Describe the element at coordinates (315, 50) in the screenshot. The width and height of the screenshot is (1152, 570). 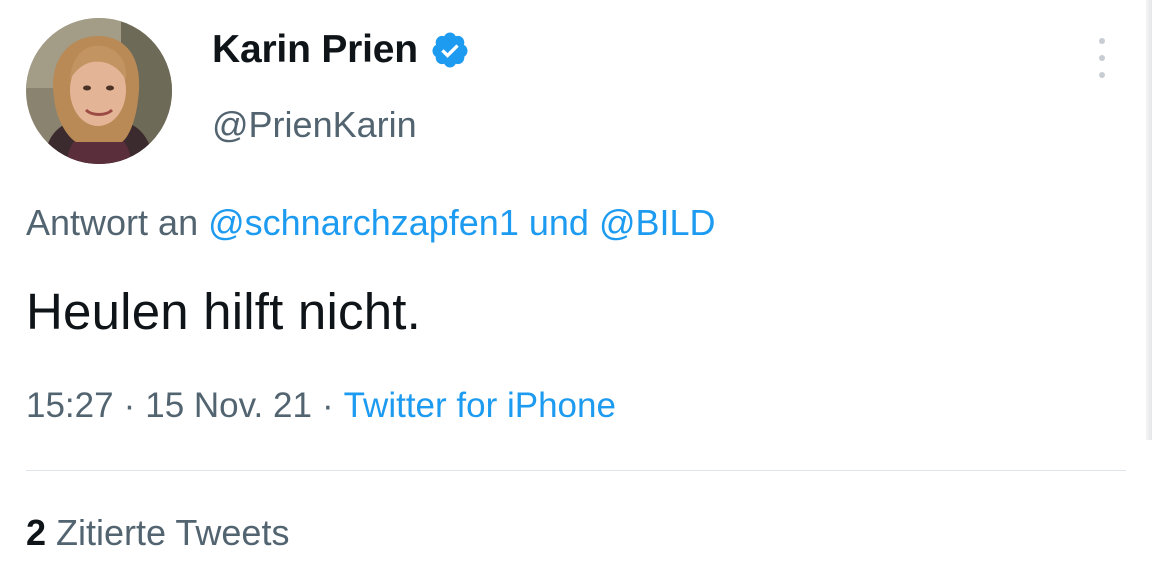
I see `display-name: Karin Prien` at that location.